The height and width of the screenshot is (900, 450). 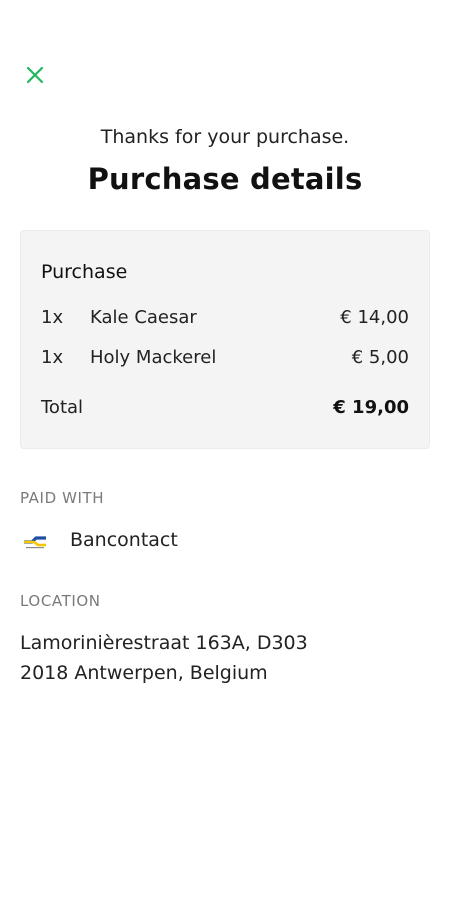 What do you see at coordinates (225, 359) in the screenshot?
I see `purchase-item-row: 1x Holy Mackerel € 5,00` at bounding box center [225, 359].